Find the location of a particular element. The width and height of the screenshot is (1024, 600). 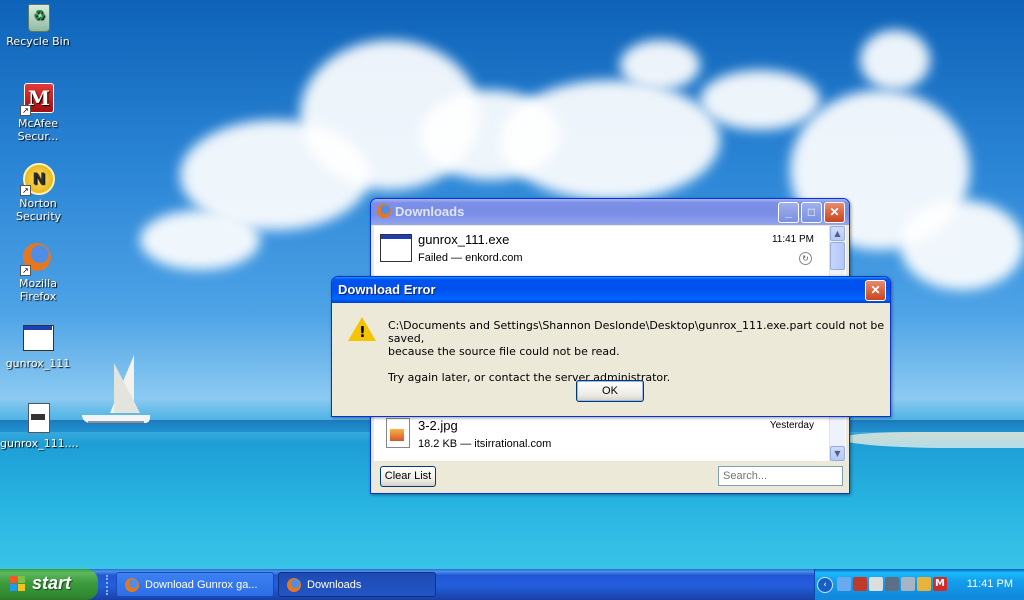

volume-icon is located at coordinates (876, 584).